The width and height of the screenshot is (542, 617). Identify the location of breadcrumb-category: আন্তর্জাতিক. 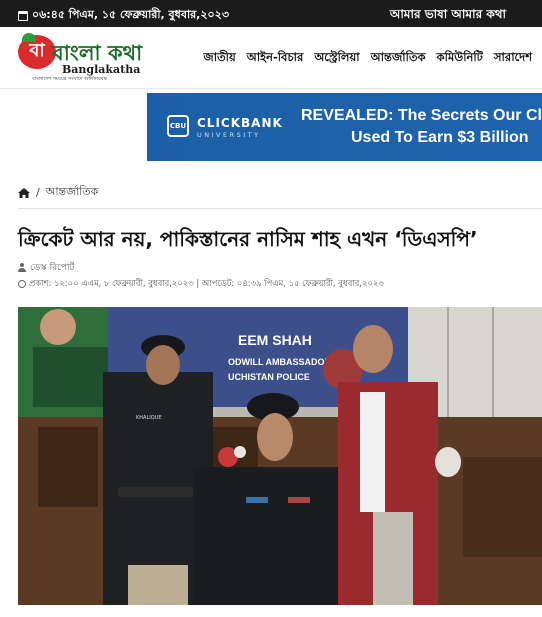
(72, 192).